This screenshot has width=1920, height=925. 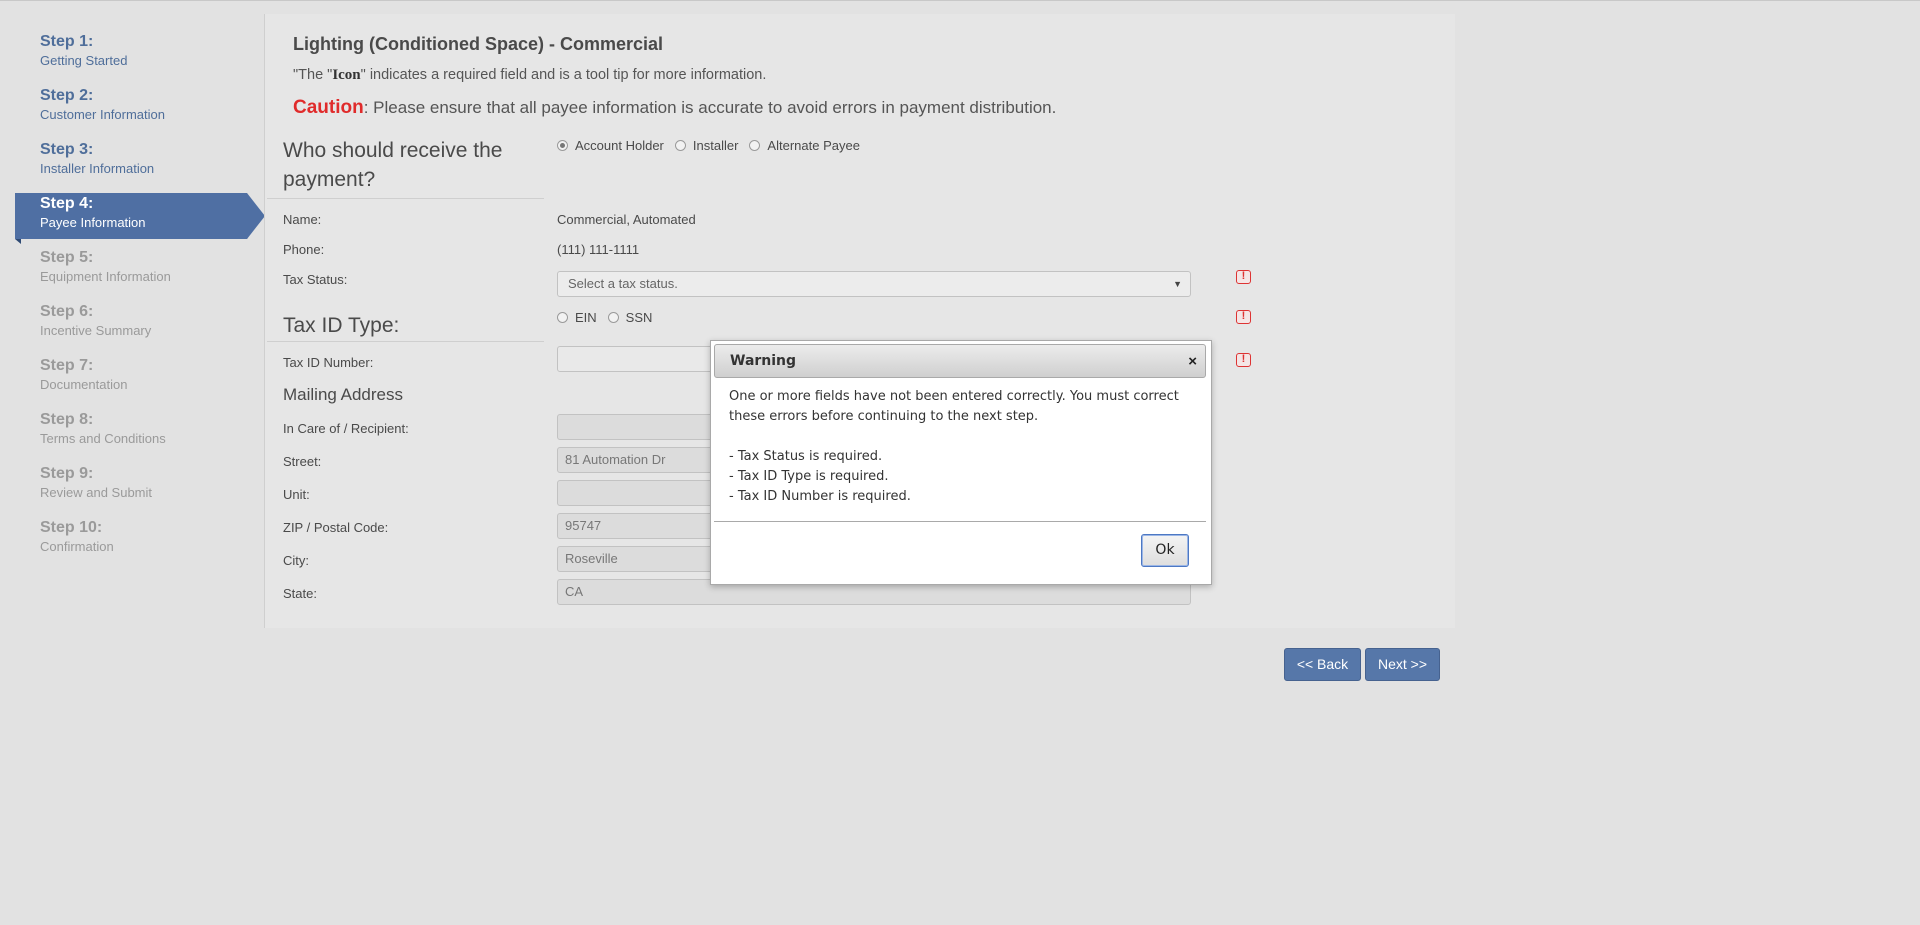 What do you see at coordinates (341, 325) in the screenshot?
I see `tax-id-type-heading: Tax ID Type:` at bounding box center [341, 325].